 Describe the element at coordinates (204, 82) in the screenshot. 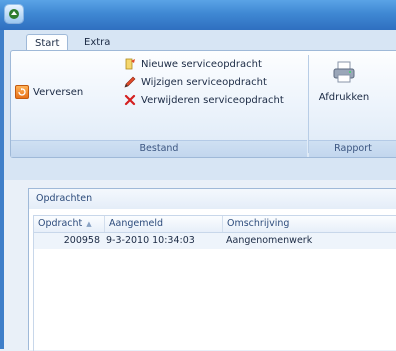

I see `edit-service-order-label: Wijzigen serviceopdracht` at that location.